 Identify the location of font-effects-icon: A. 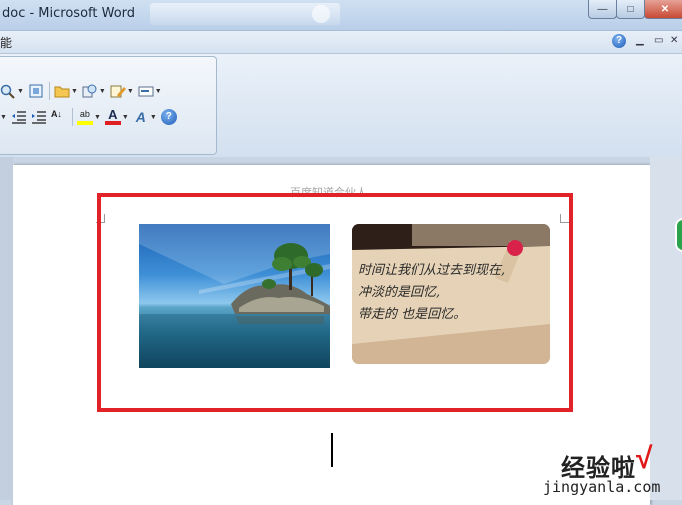
(141, 117).